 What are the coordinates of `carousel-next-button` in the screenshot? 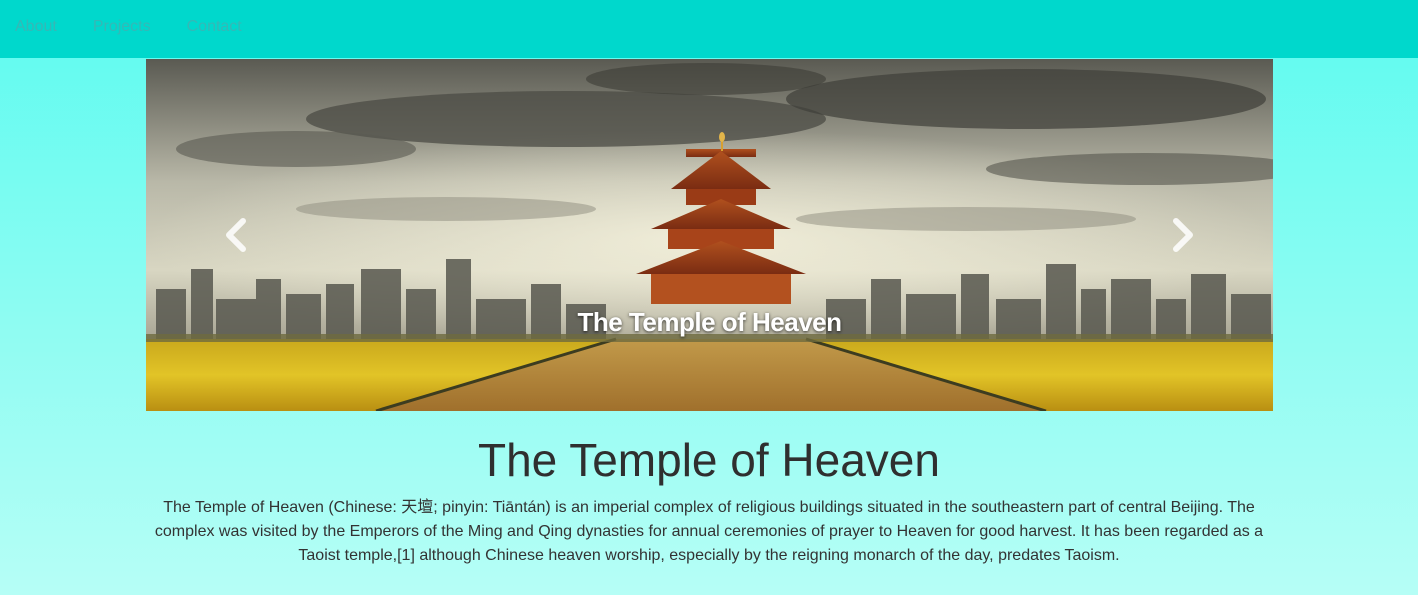 It's located at (1183, 235).